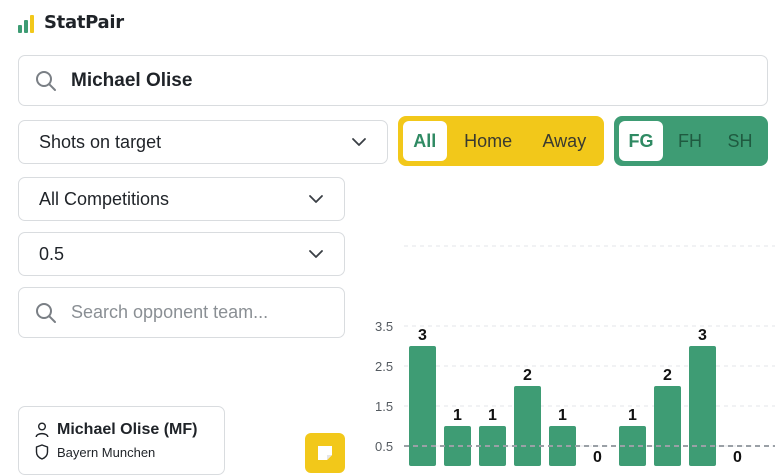 This screenshot has width=780, height=475. Describe the element at coordinates (84, 22) in the screenshot. I see `app-name: StatPair` at that location.